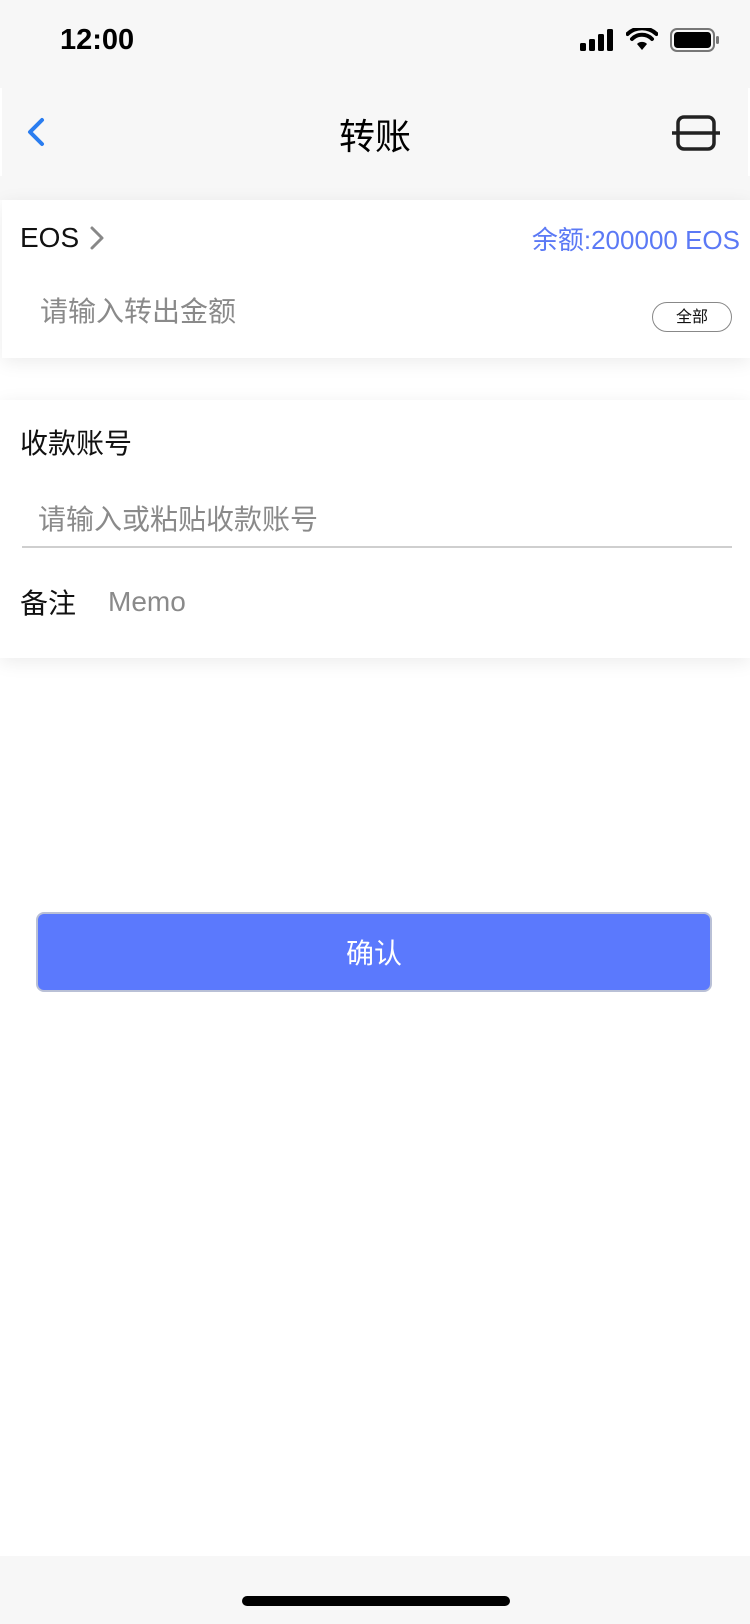 This screenshot has width=750, height=1624. What do you see at coordinates (694, 40) in the screenshot?
I see `battery-icon` at bounding box center [694, 40].